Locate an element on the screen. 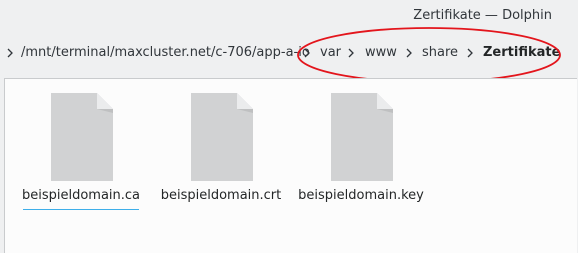 This screenshot has height=253, width=578. window-title: Zertifikate — Dolphin is located at coordinates (482, 15).